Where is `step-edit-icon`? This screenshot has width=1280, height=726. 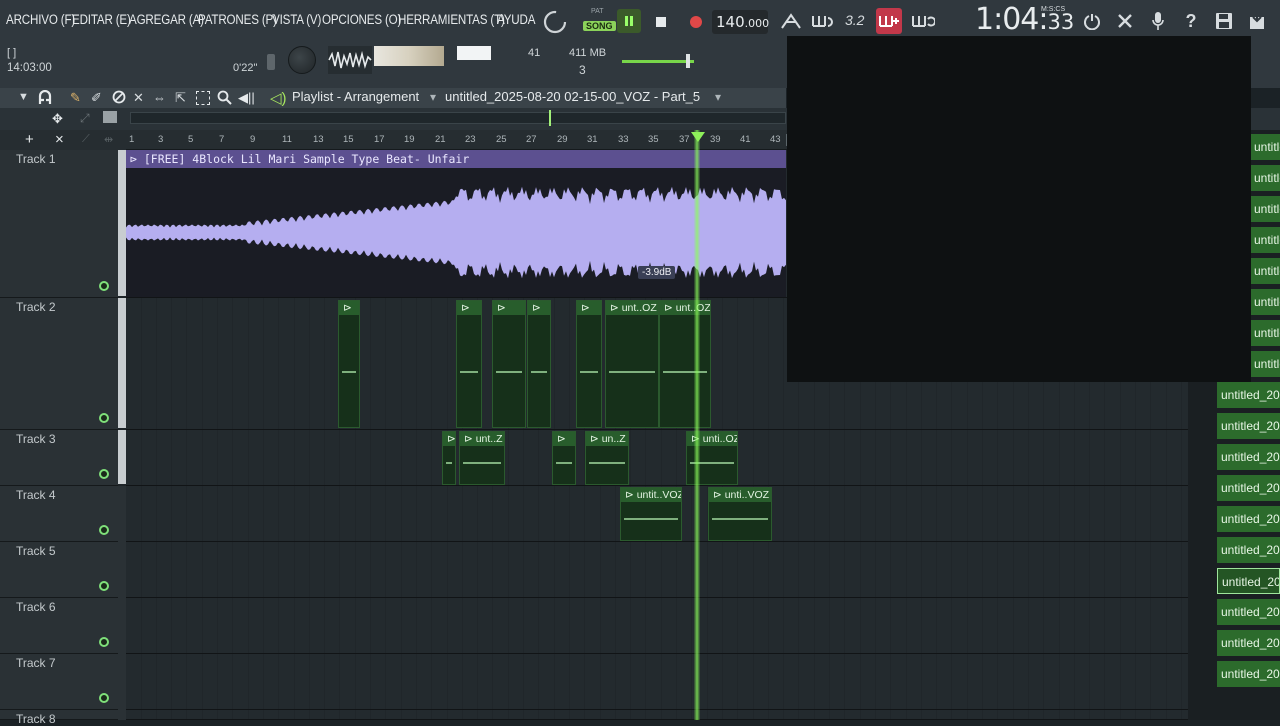
step-edit-icon is located at coordinates (889, 21).